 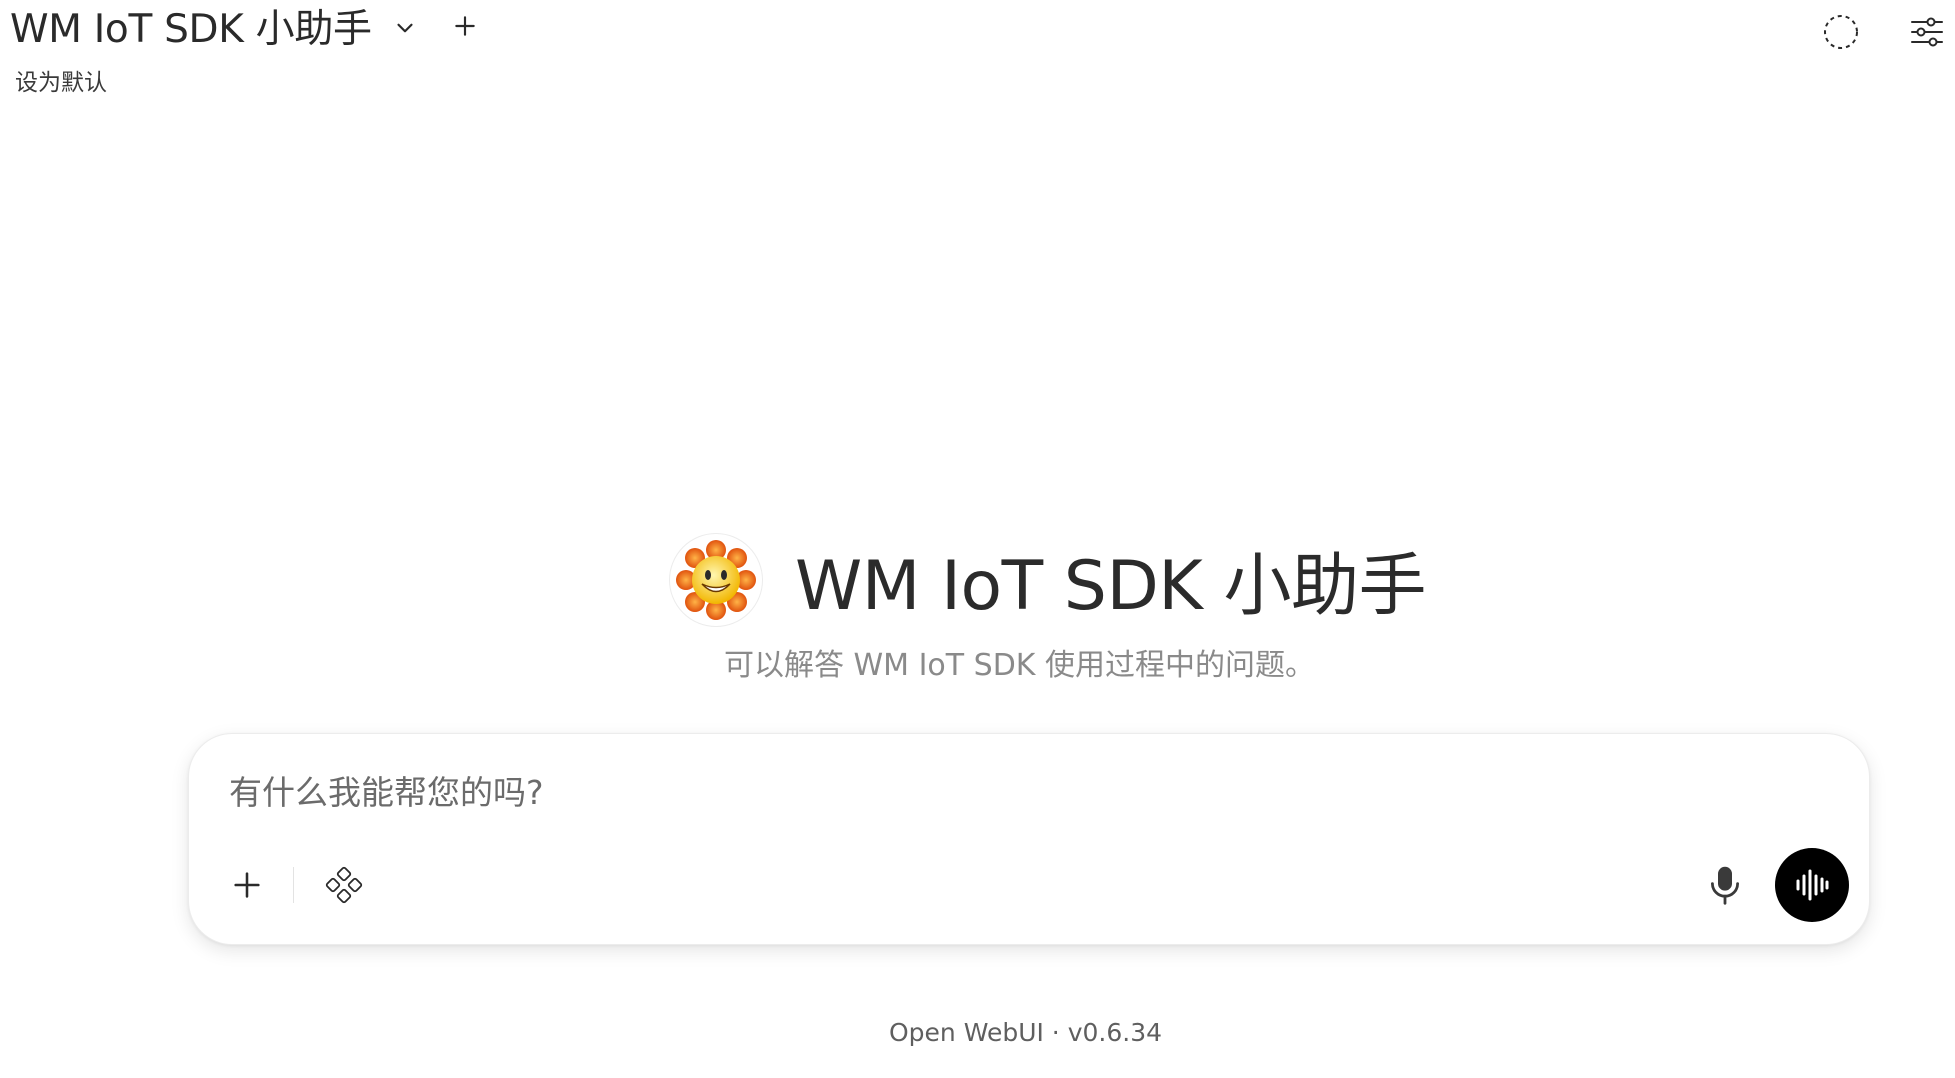 I want to click on attach-button, so click(x=247, y=885).